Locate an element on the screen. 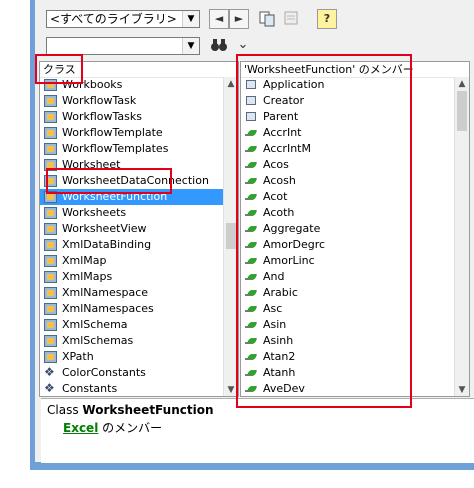 The height and width of the screenshot is (488, 474). members-scrollbar: ▲ ▼ is located at coordinates (461, 236).